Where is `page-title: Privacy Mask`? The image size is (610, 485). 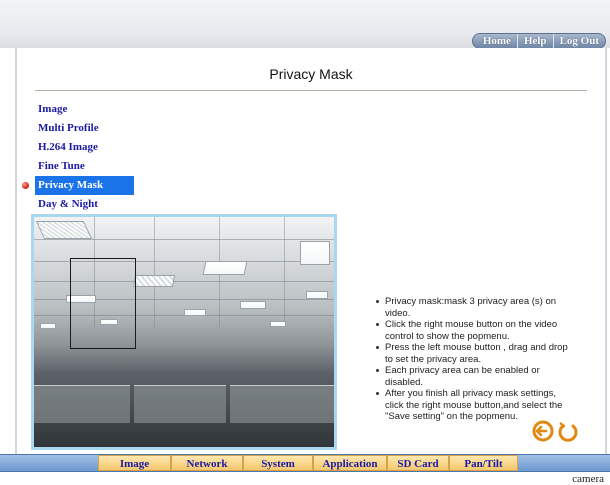
page-title: Privacy Mask is located at coordinates (311, 74).